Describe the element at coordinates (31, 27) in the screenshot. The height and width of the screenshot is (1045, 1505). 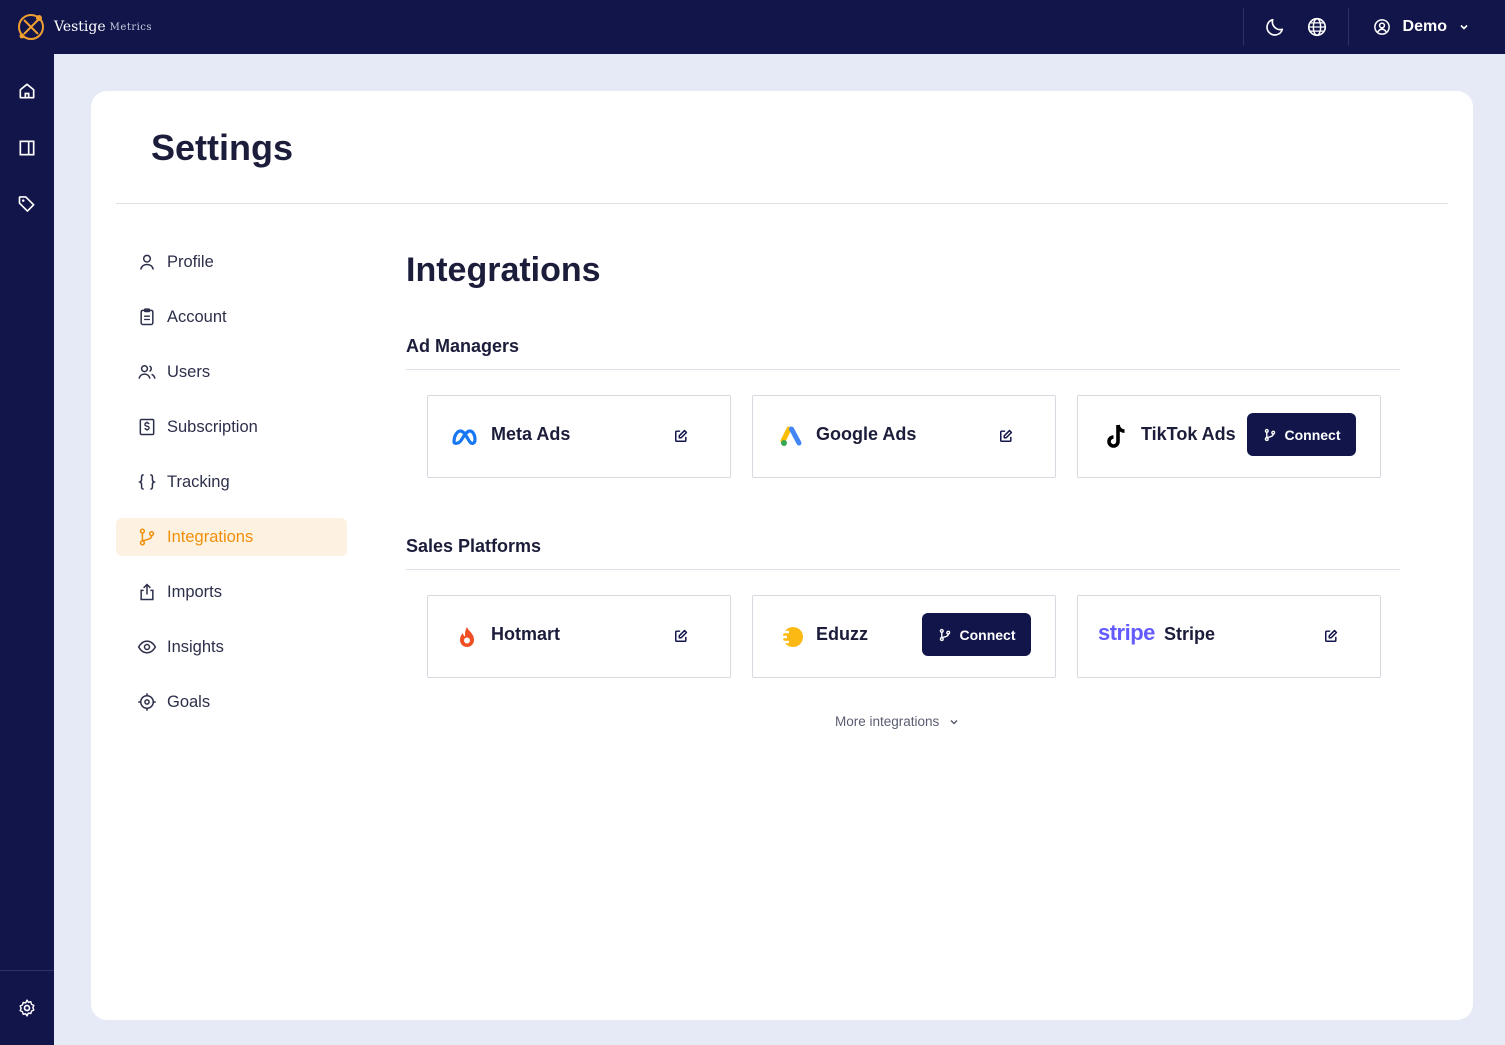
I see `vestige-logo-icon` at that location.